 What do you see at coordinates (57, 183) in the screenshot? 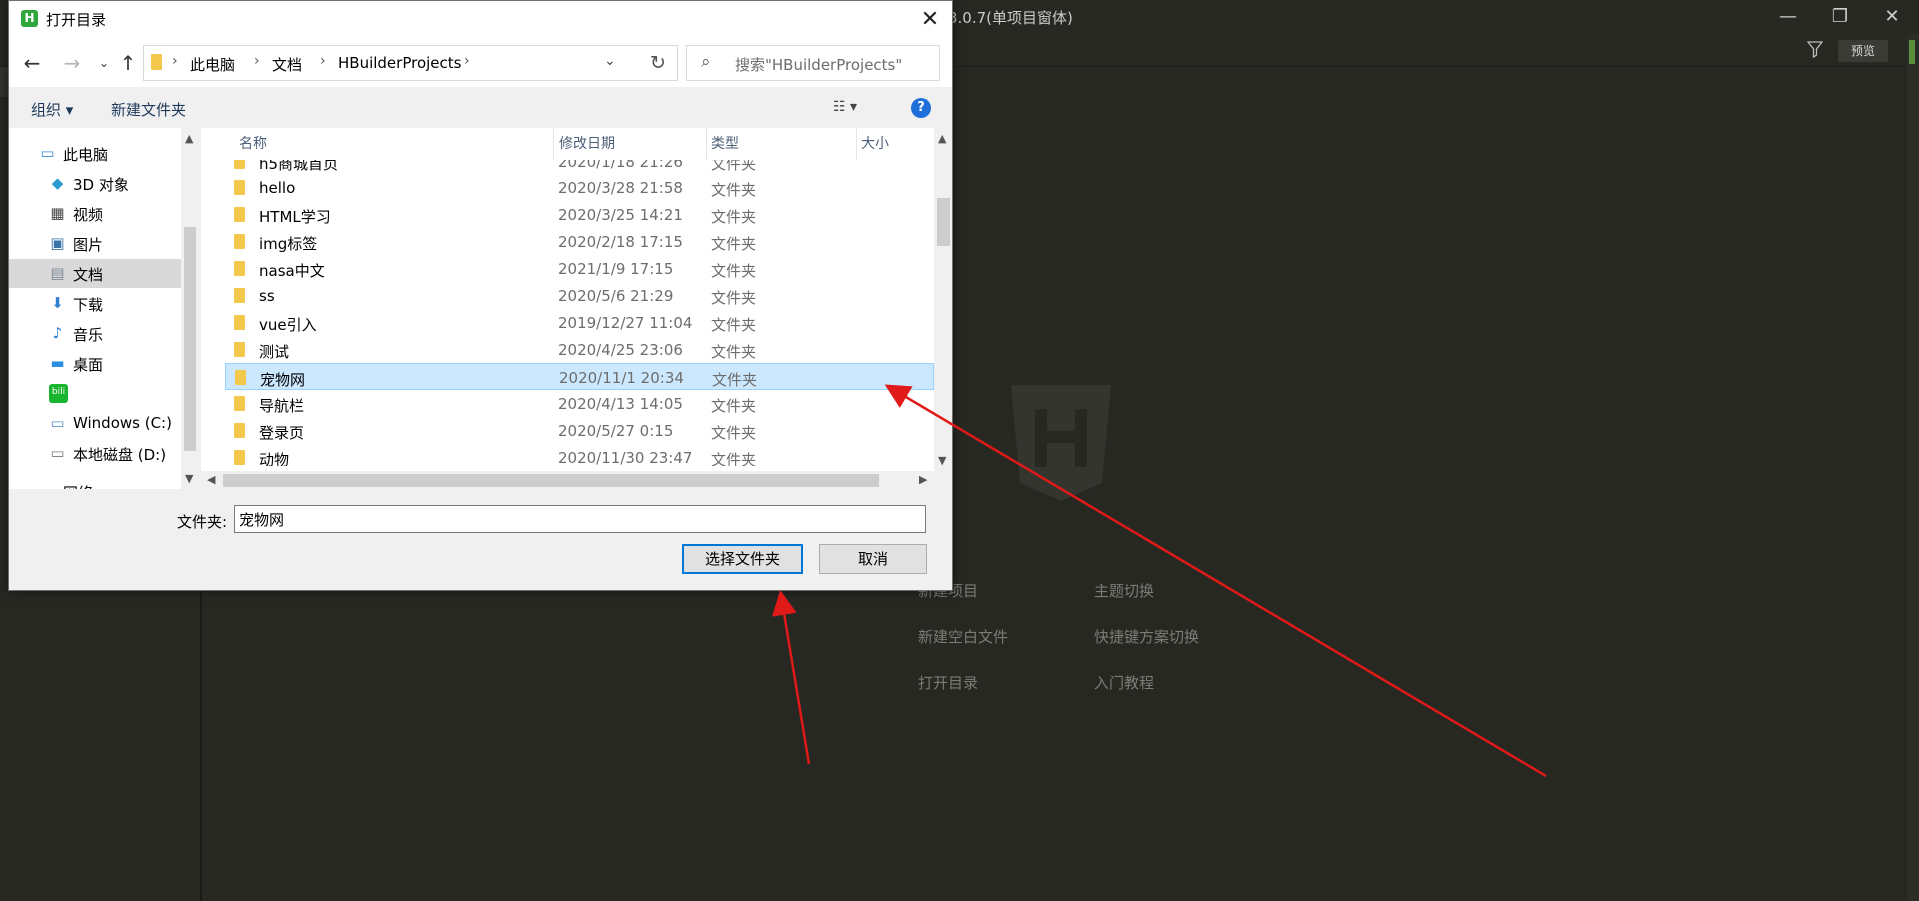
I see `3d-objects-icon: ◆` at bounding box center [57, 183].